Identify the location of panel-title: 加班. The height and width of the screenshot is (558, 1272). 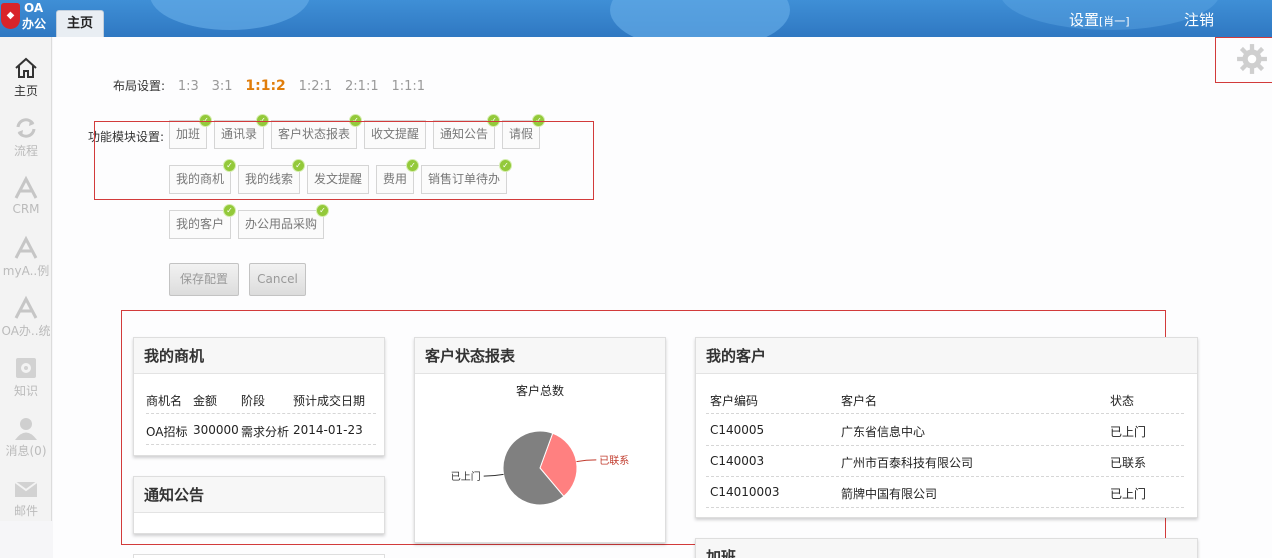
(946, 548).